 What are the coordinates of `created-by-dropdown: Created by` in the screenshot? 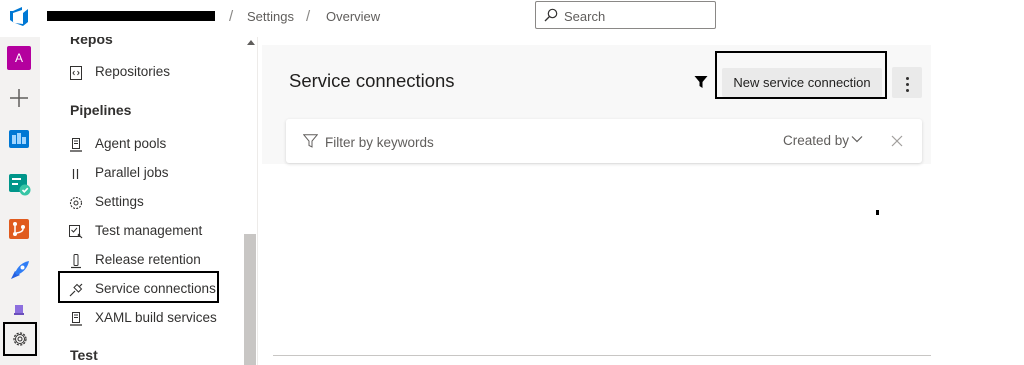 It's located at (816, 140).